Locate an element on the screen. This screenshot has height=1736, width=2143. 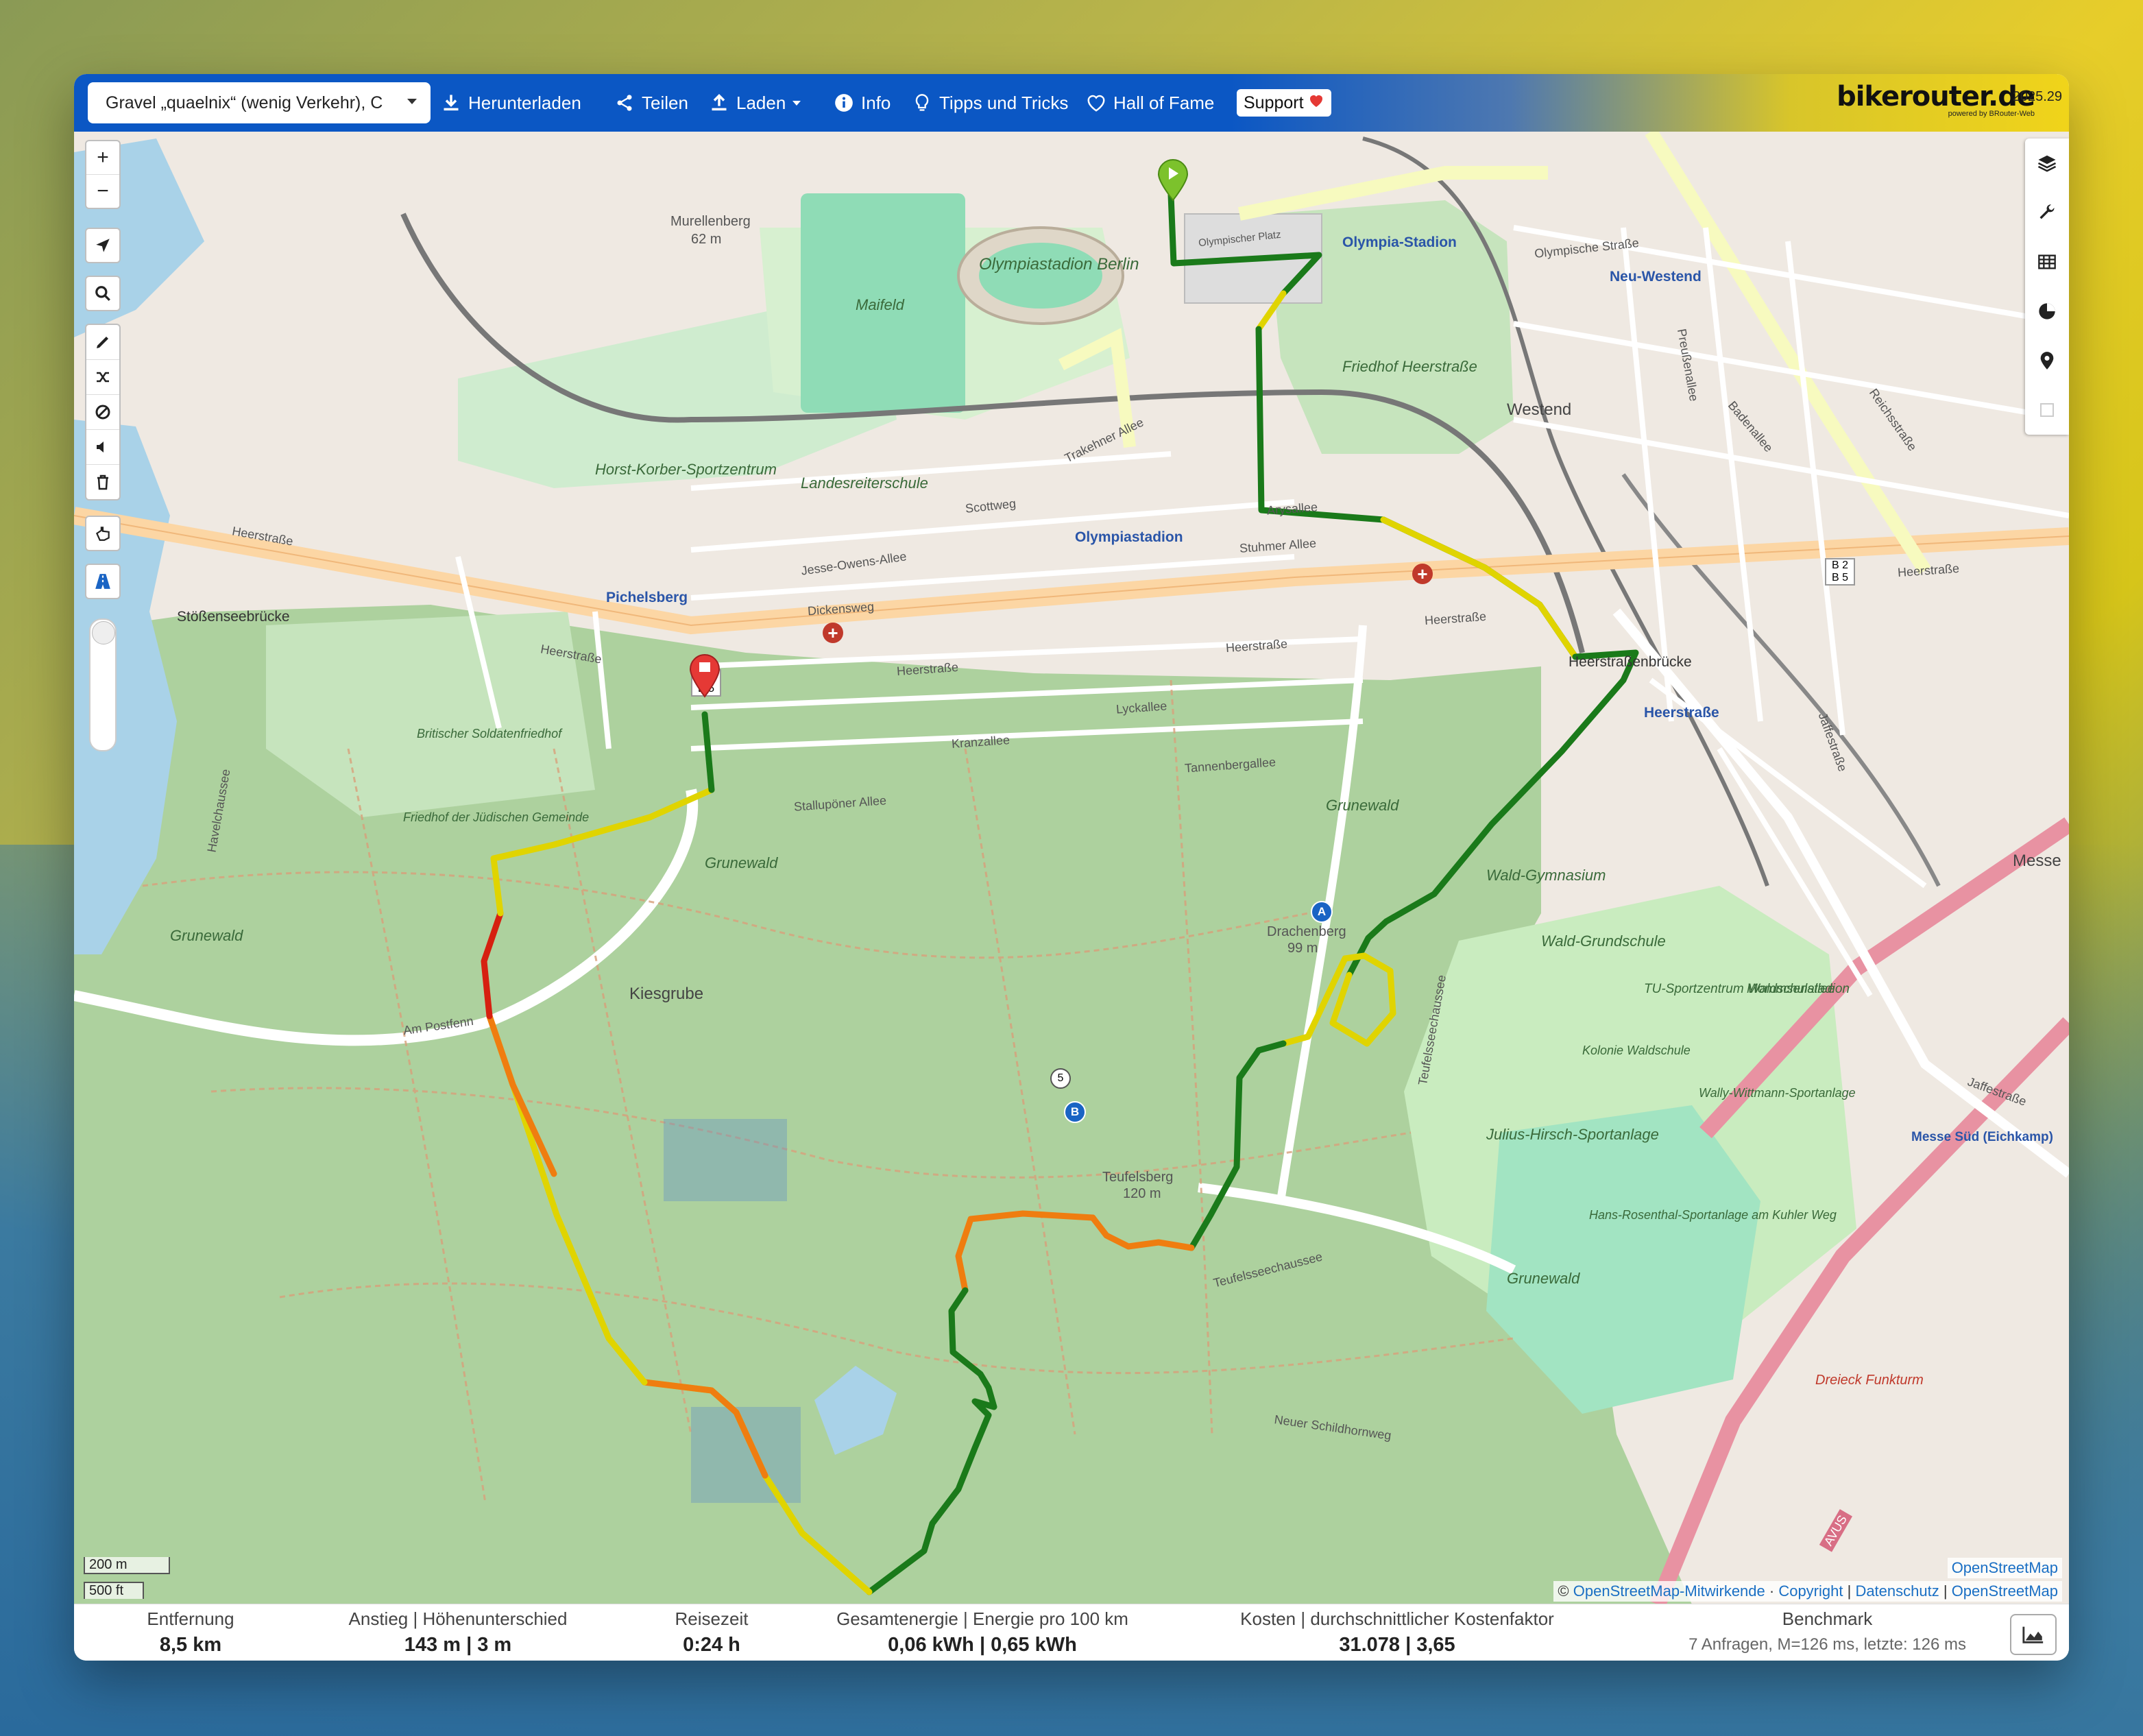
routing-profile-select: Gravel „quaelnix“ (wenig Verkehr), C is located at coordinates (259, 102).